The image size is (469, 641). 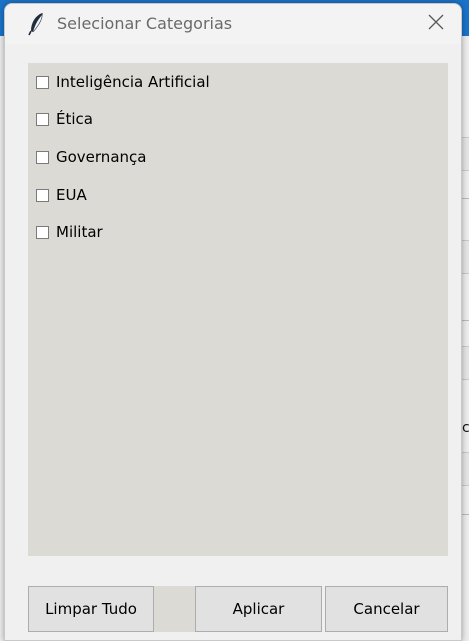 I want to click on close-icon, so click(x=436, y=24).